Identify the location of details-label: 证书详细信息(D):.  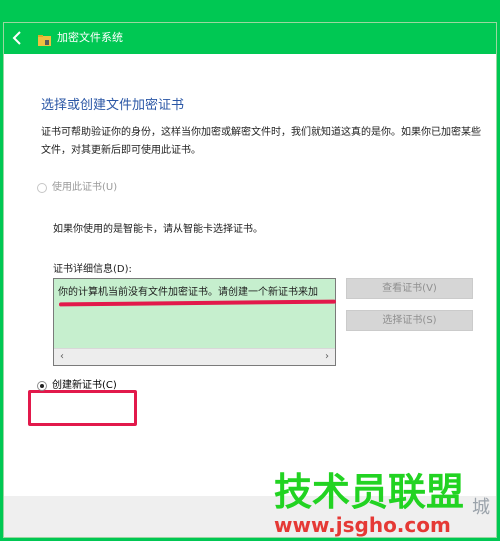
(92, 269).